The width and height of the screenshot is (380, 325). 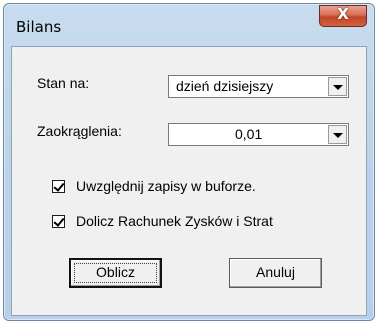 I want to click on stan-na-value: dzień dzisiejszy, so click(x=225, y=86).